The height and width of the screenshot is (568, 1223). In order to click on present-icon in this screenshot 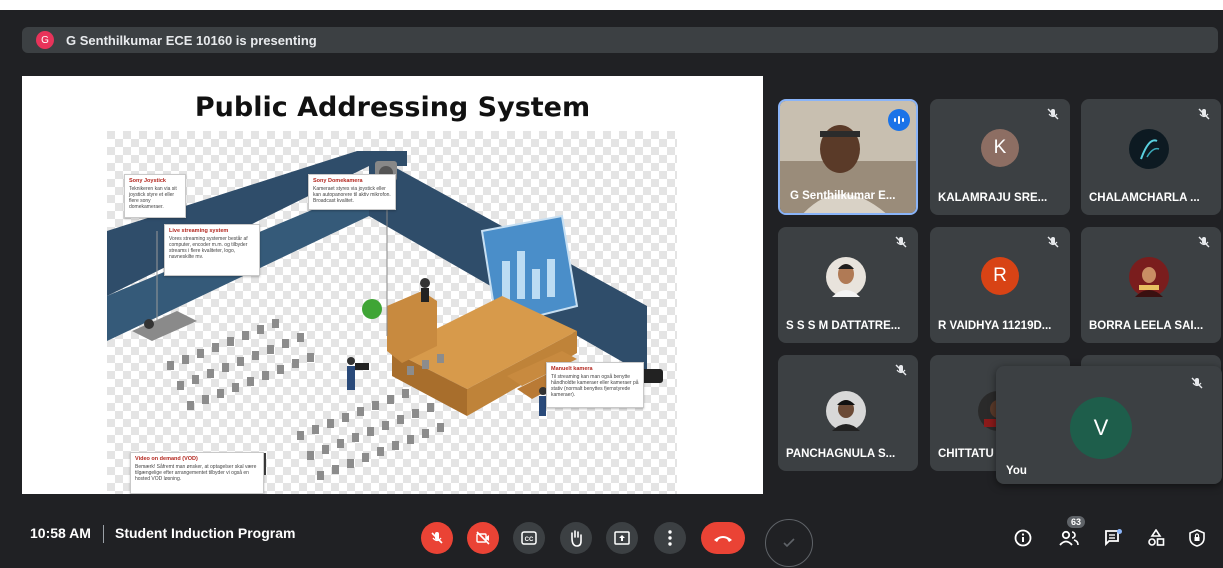, I will do `click(622, 538)`.